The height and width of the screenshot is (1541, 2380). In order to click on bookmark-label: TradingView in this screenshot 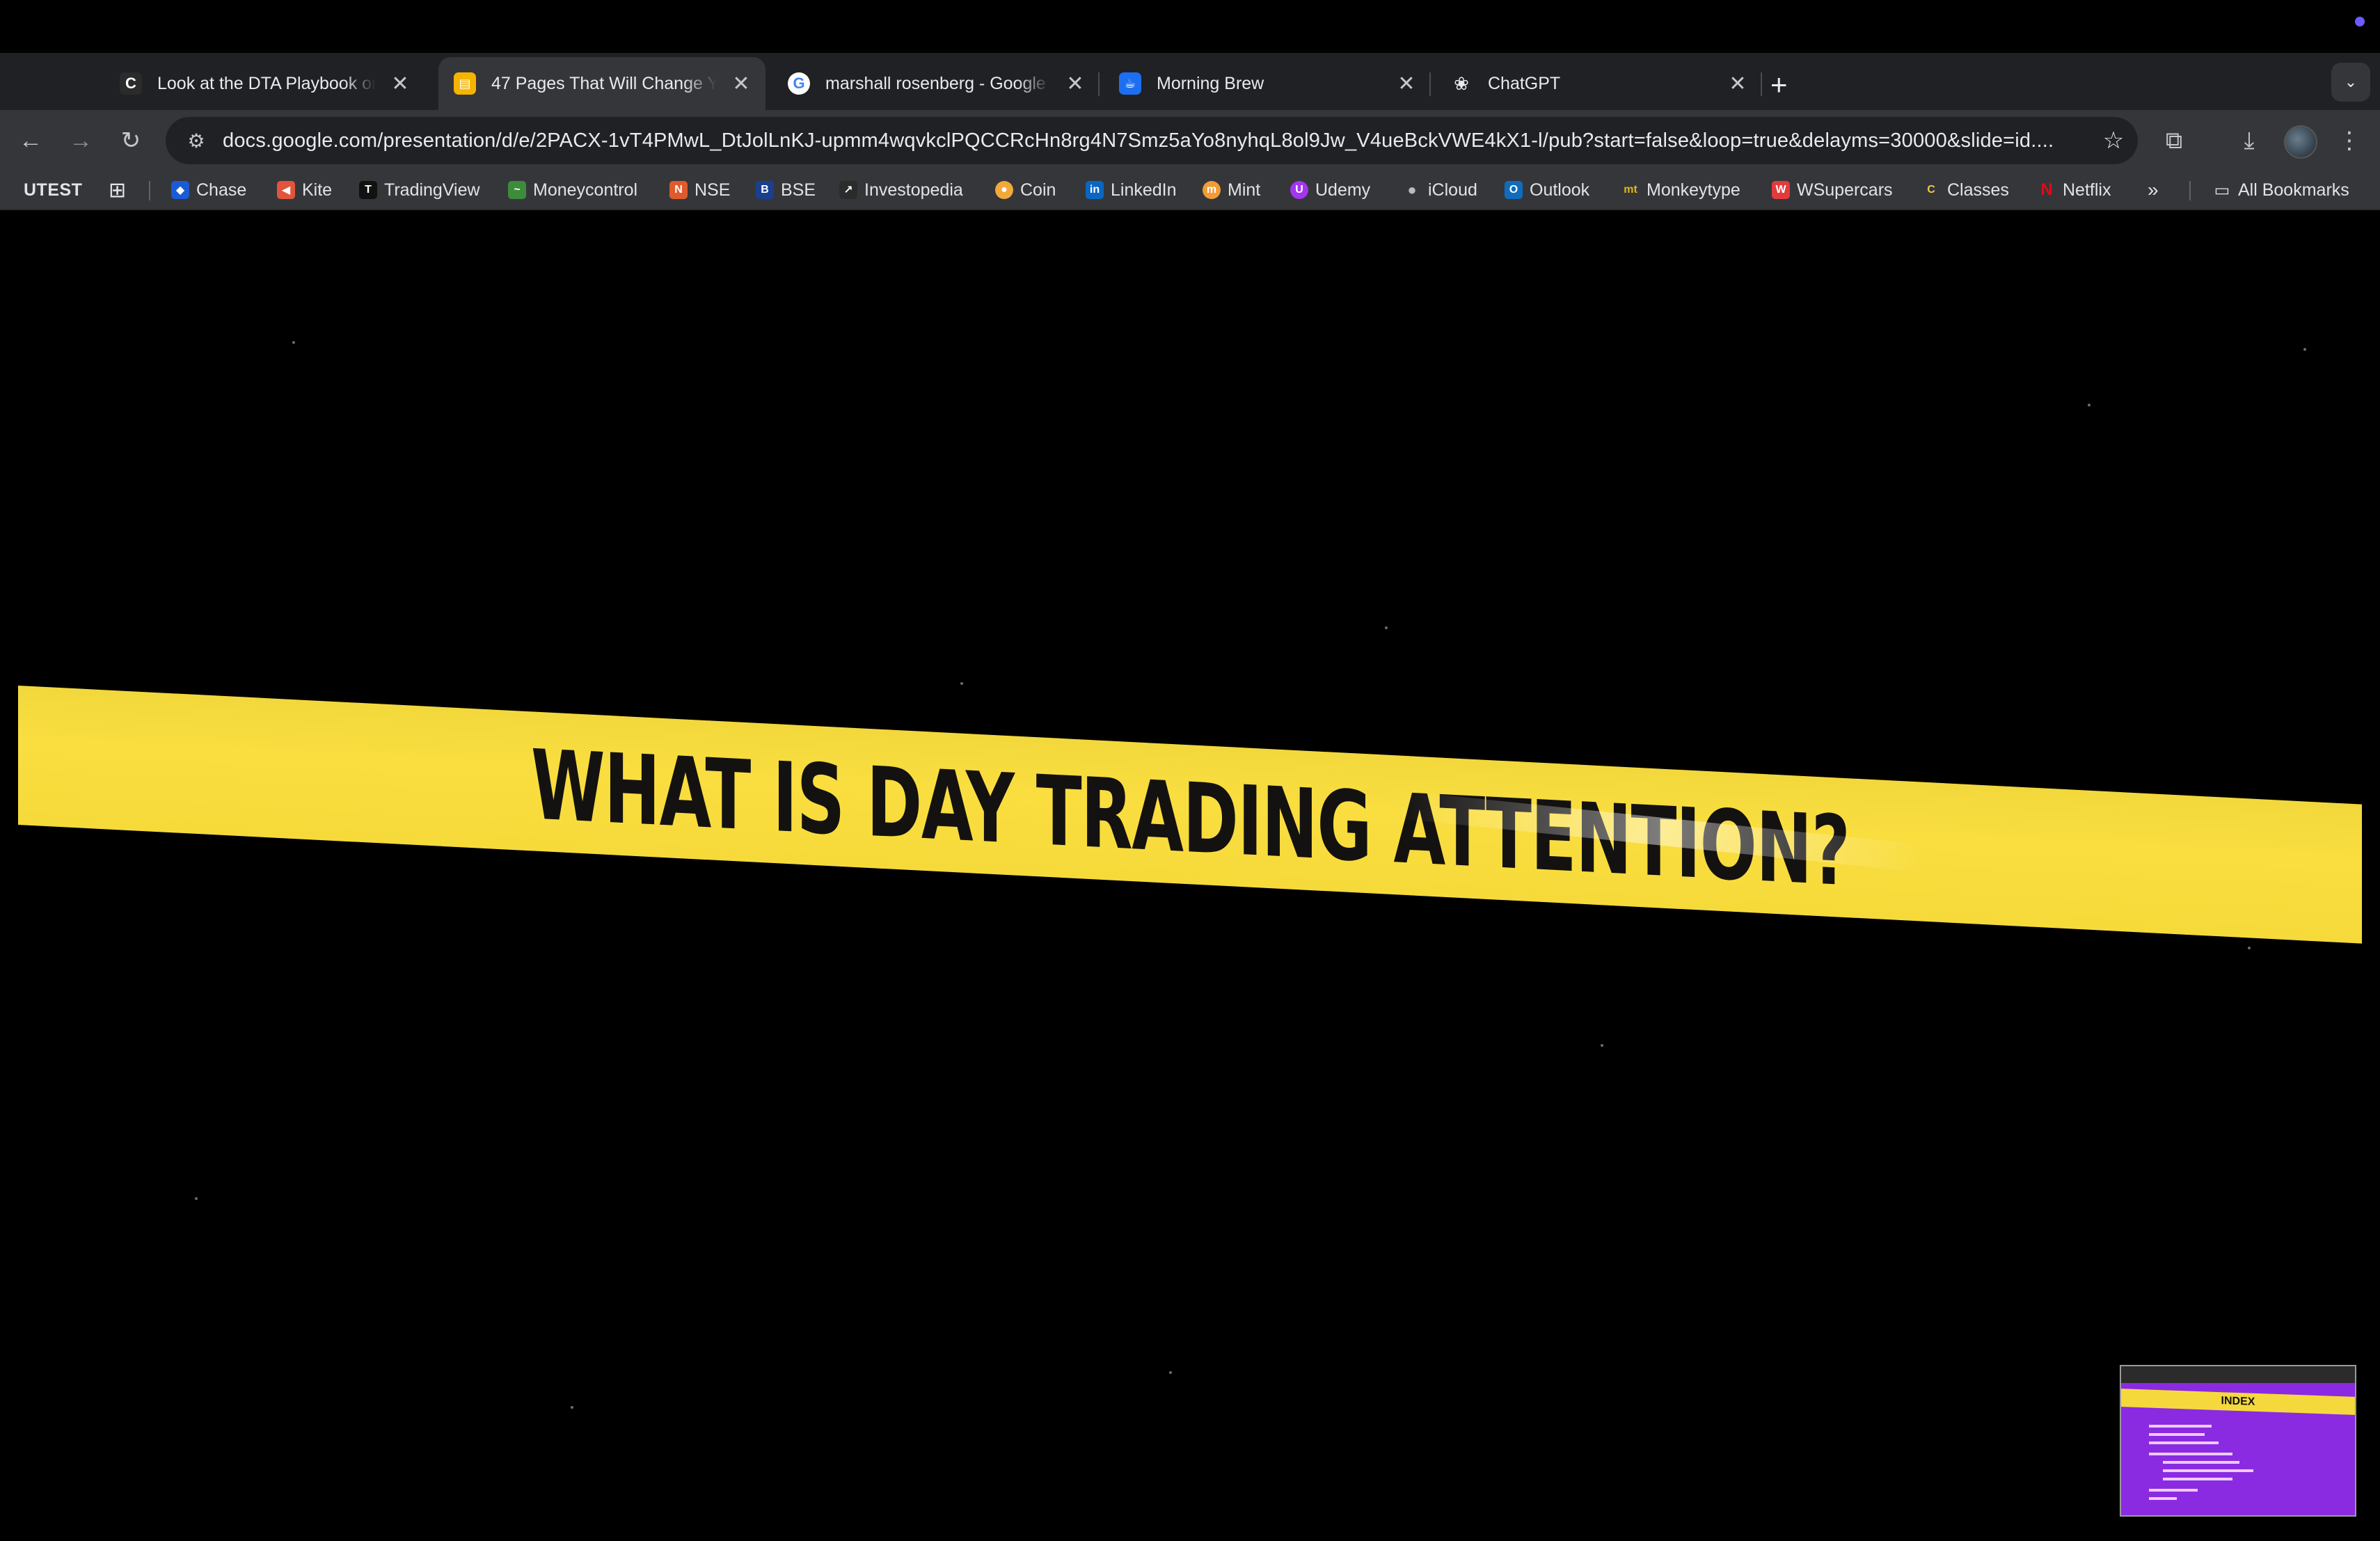, I will do `click(432, 190)`.